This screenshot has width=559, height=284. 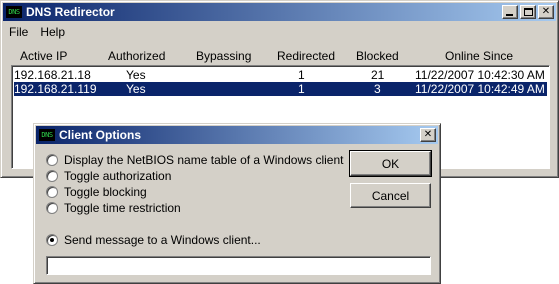 I want to click on cell-blocked: 21, so click(x=378, y=75).